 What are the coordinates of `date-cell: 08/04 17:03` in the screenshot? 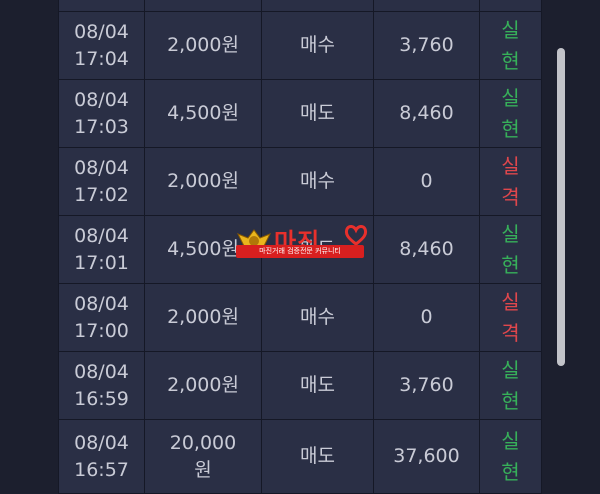 It's located at (101, 113).